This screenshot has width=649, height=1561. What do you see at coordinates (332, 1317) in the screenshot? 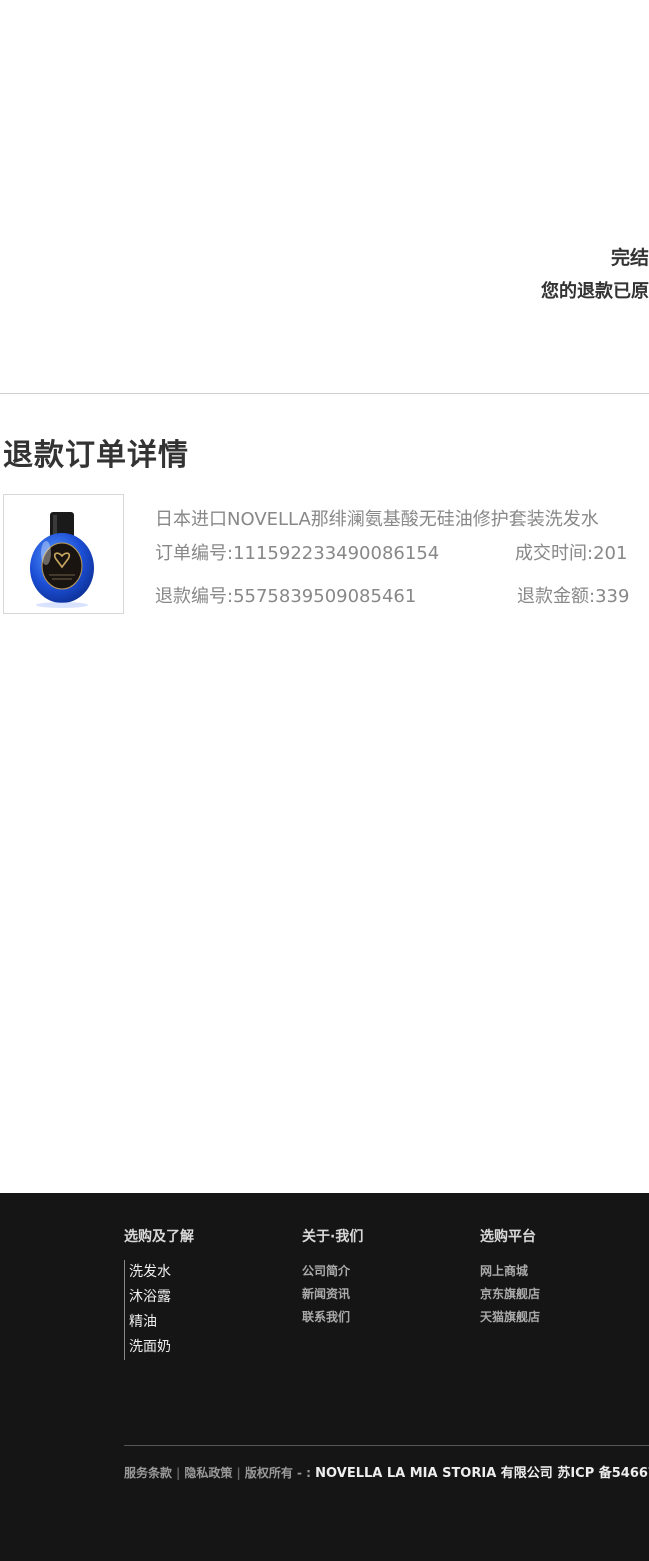
I see `footer-link-contact: 联系我们` at bounding box center [332, 1317].